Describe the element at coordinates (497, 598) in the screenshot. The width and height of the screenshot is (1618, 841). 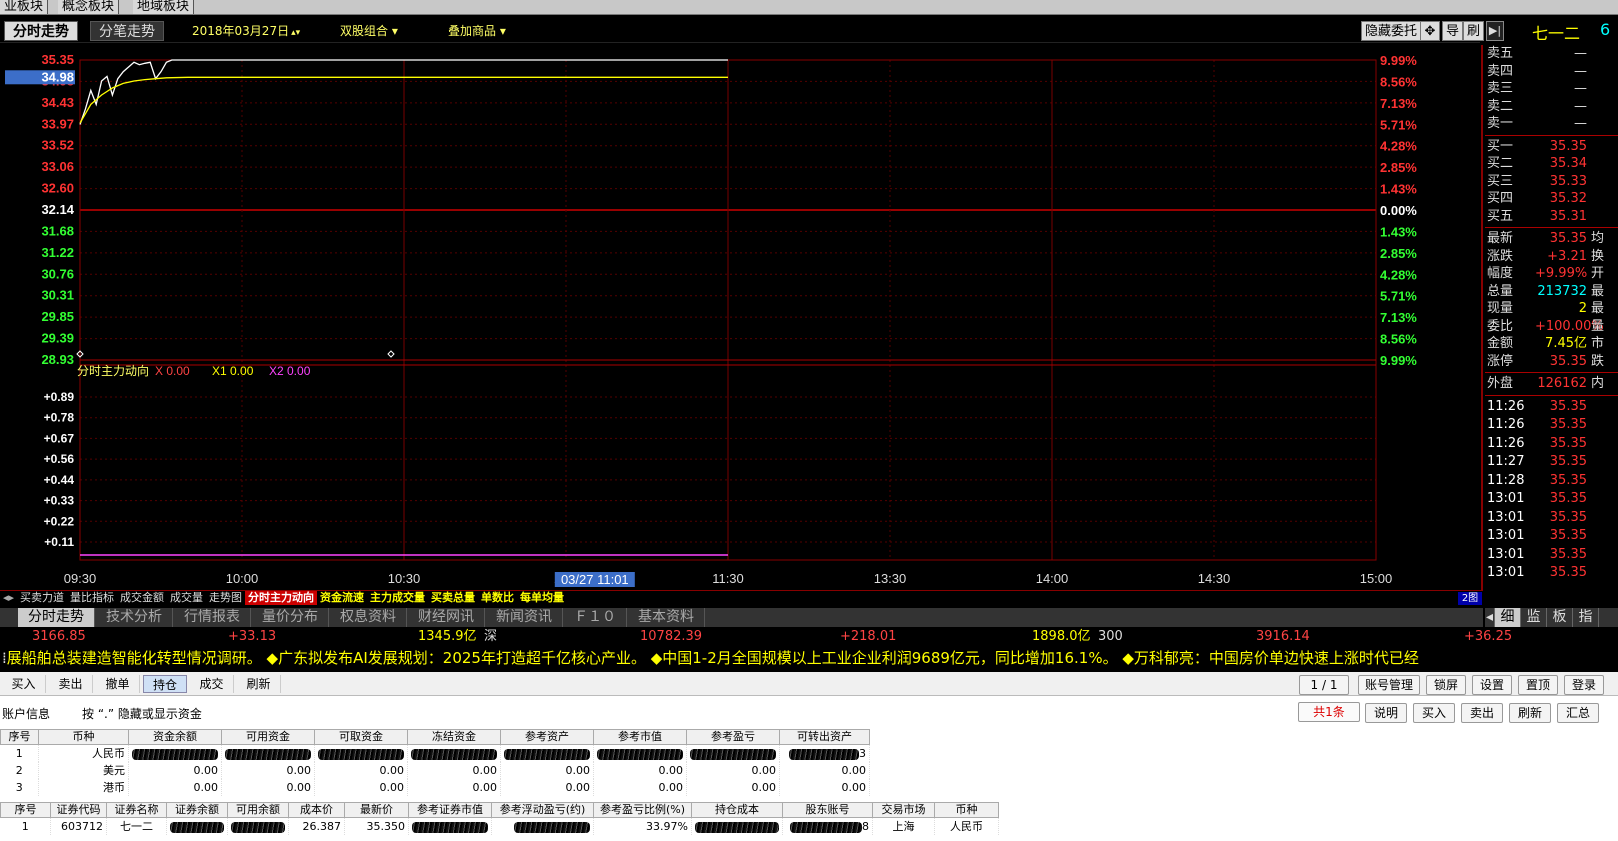
I see `indicator-tab: 单数比` at that location.